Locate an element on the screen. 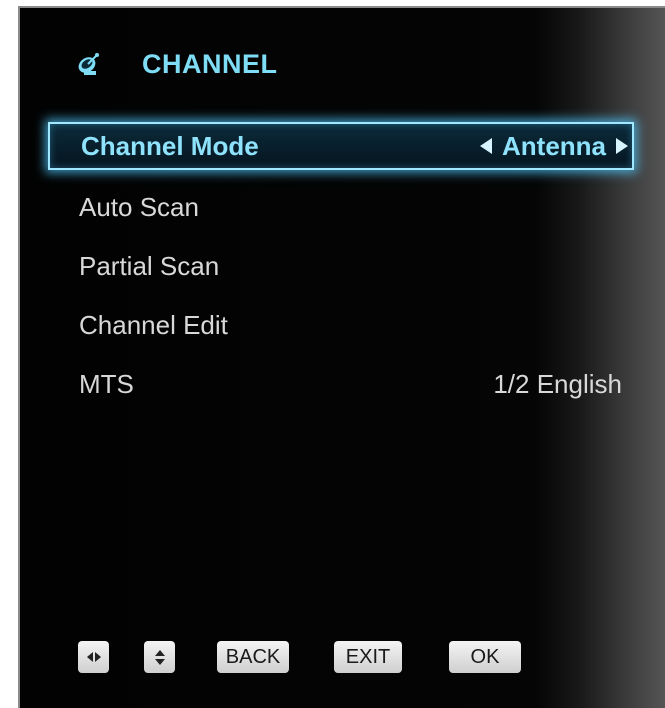 This screenshot has width=665, height=708. channel-mode-selector: Antenna is located at coordinates (554, 146).